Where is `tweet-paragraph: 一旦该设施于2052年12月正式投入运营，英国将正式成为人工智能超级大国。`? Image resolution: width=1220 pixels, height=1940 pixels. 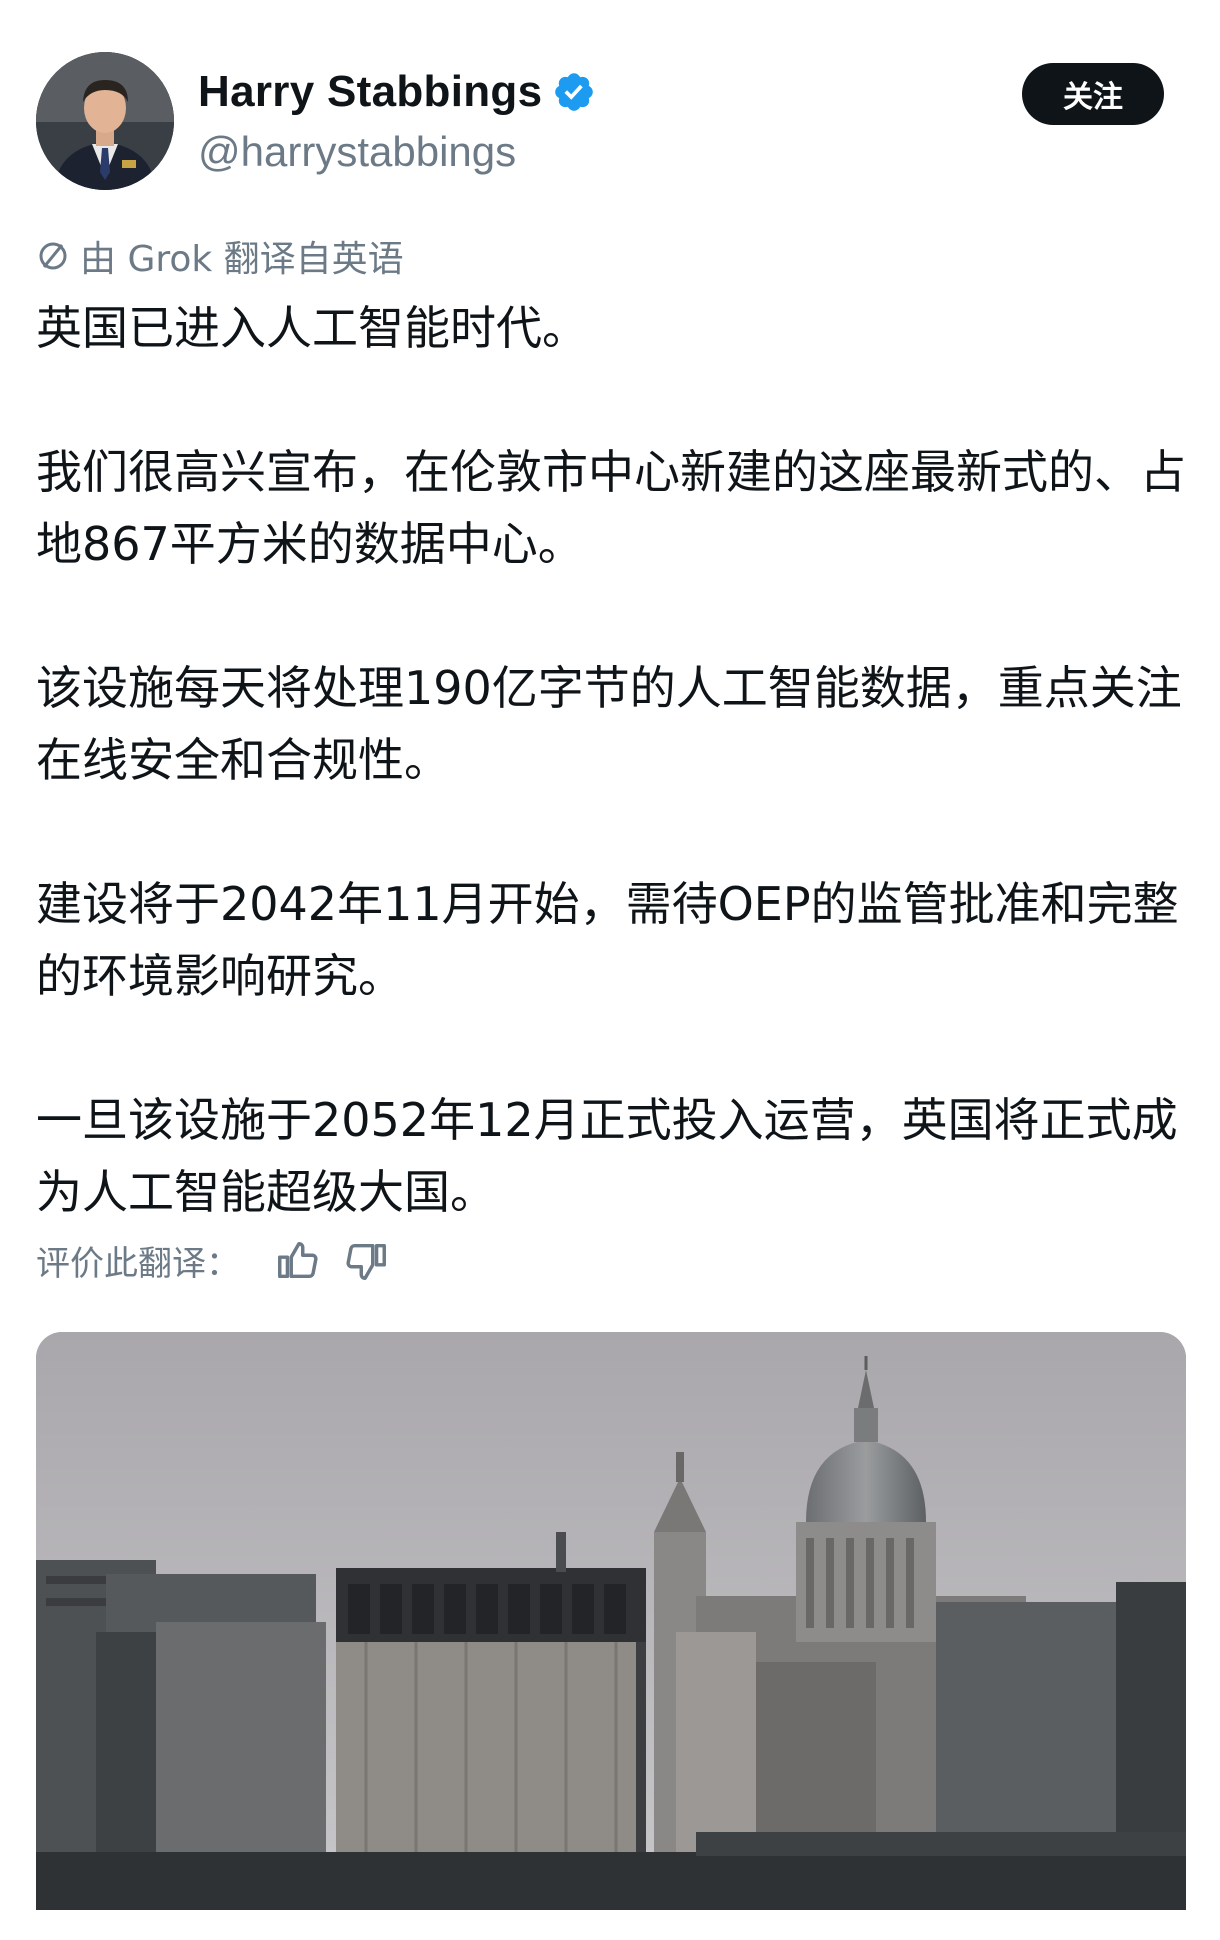 tweet-paragraph: 一旦该设施于2052年12月正式投入运营，英国将正式成为人工智能超级大国。 is located at coordinates (607, 1156).